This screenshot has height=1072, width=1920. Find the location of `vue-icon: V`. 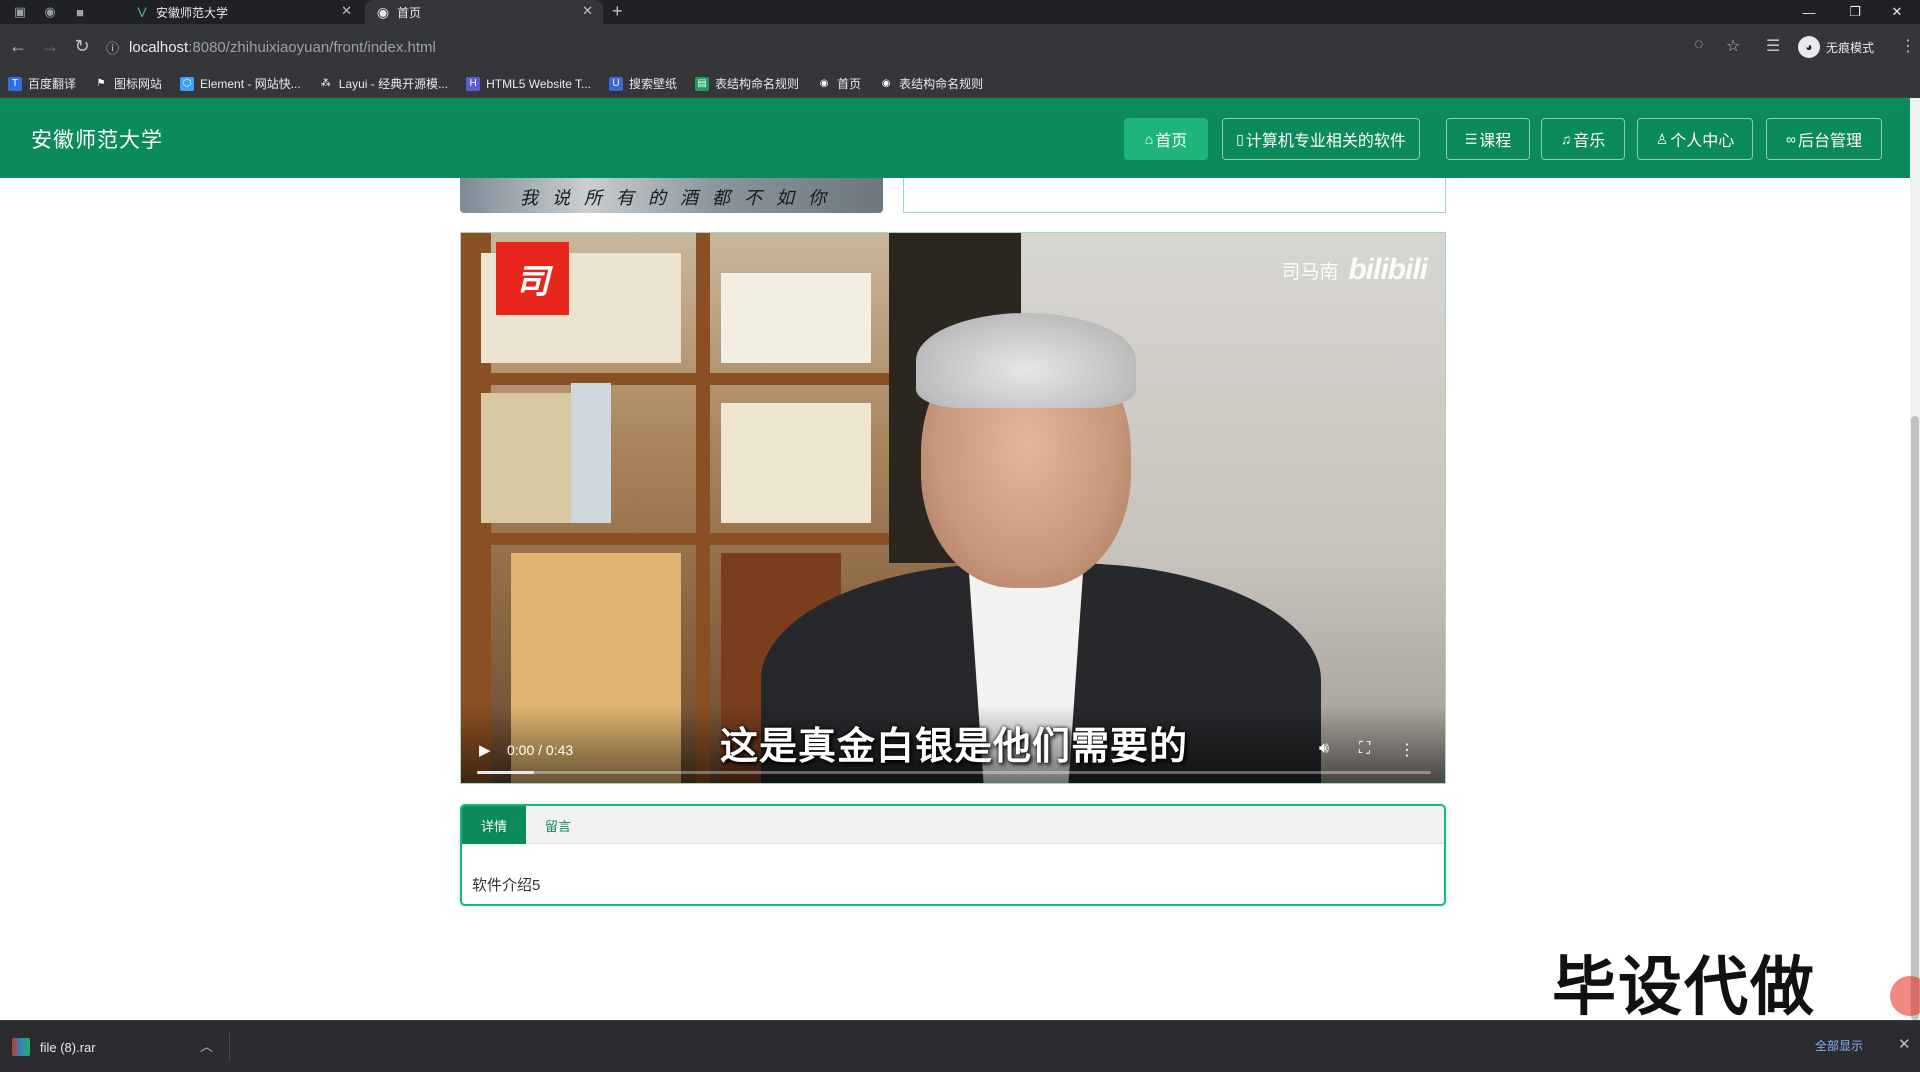

vue-icon: V is located at coordinates (142, 12).